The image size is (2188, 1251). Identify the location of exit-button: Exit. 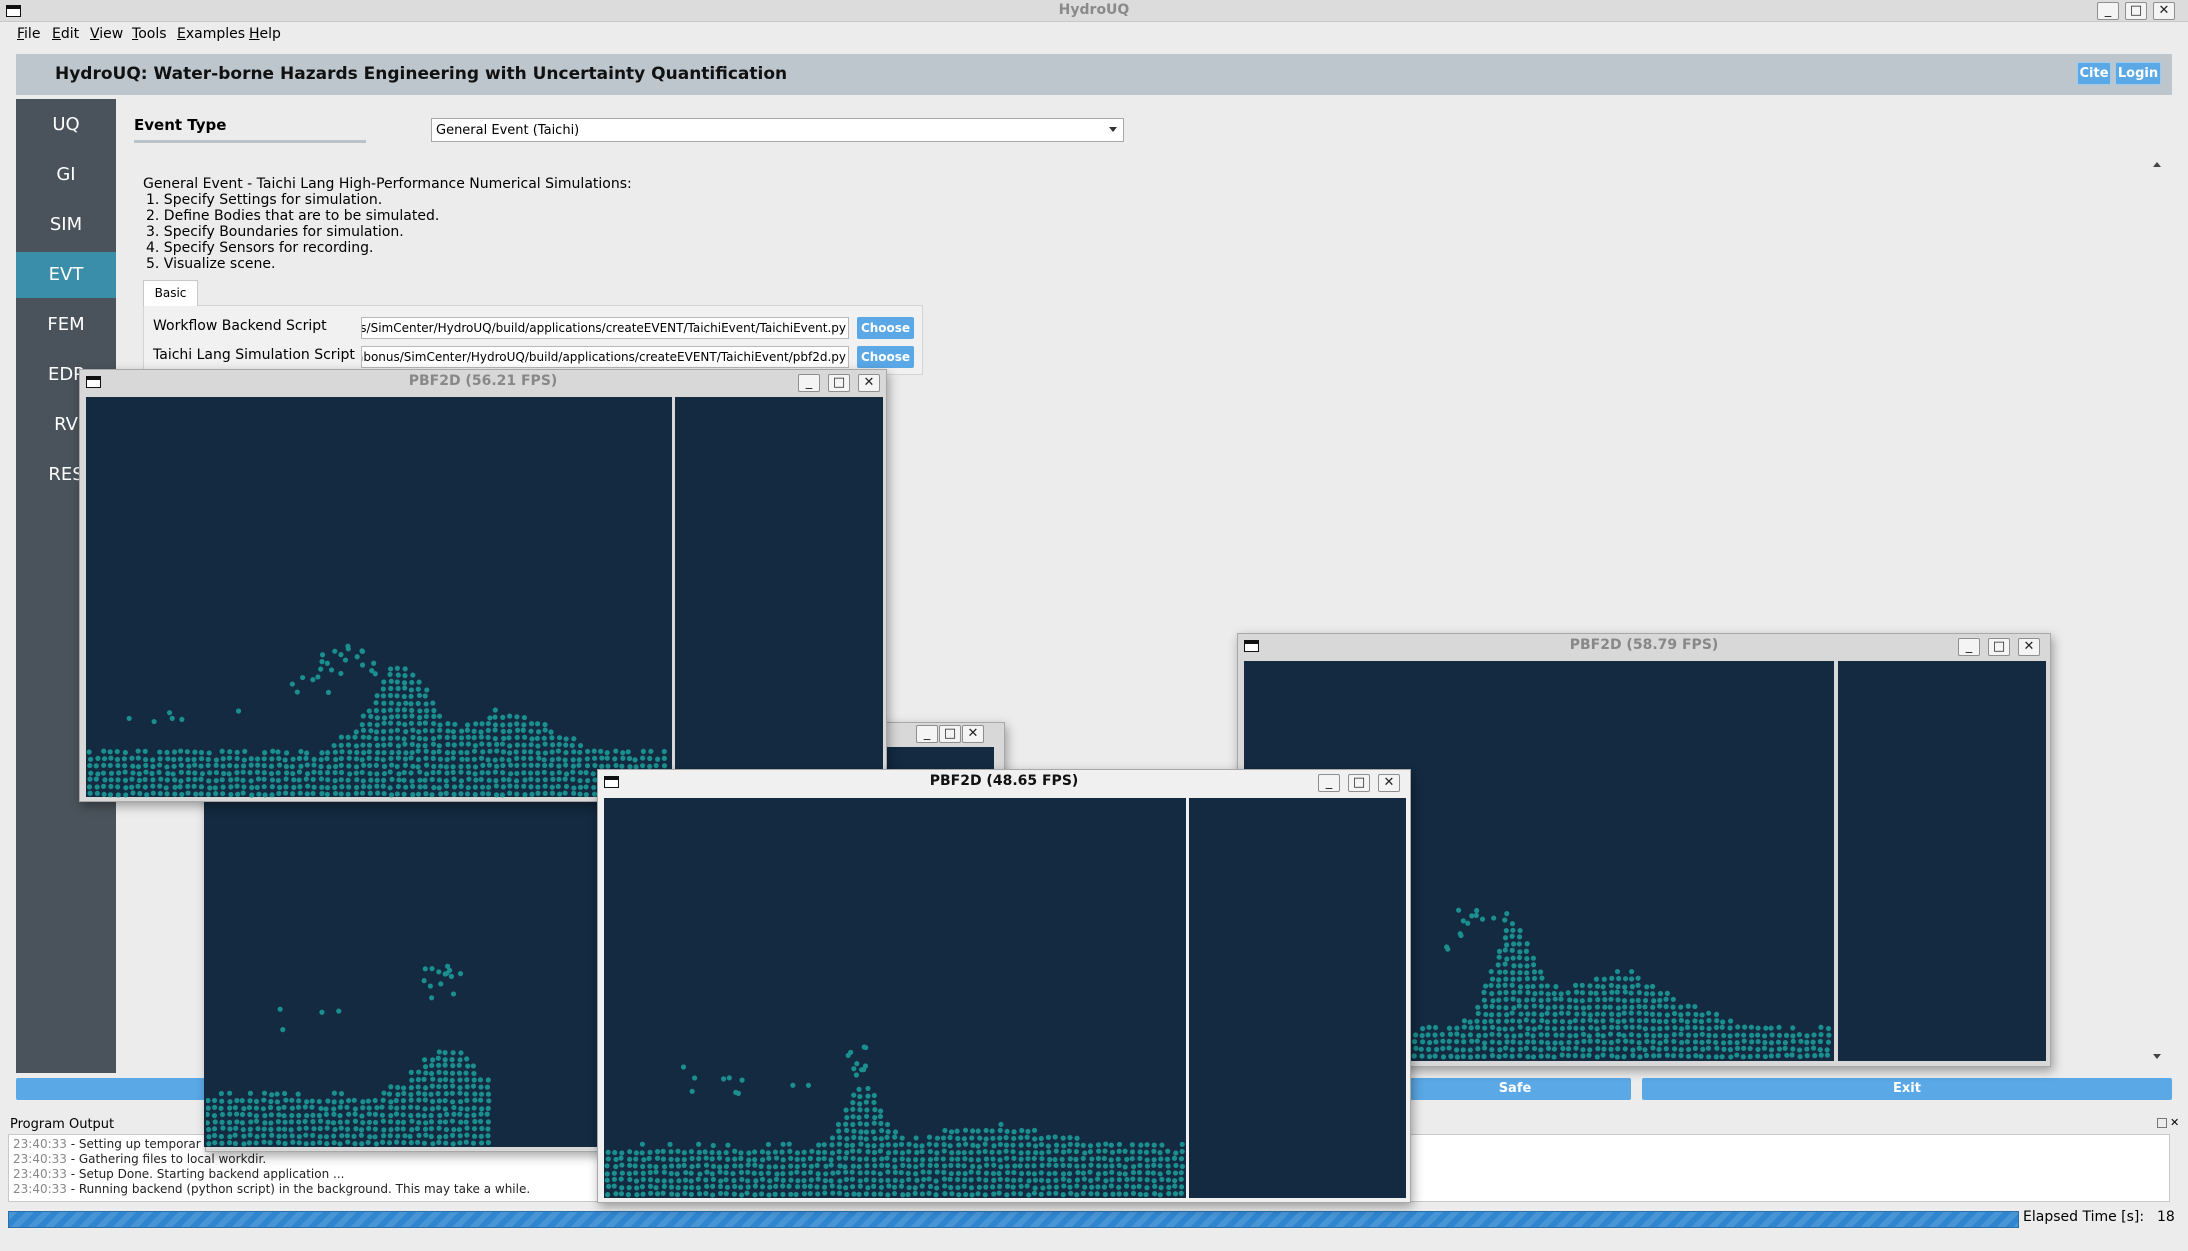
(1907, 1089).